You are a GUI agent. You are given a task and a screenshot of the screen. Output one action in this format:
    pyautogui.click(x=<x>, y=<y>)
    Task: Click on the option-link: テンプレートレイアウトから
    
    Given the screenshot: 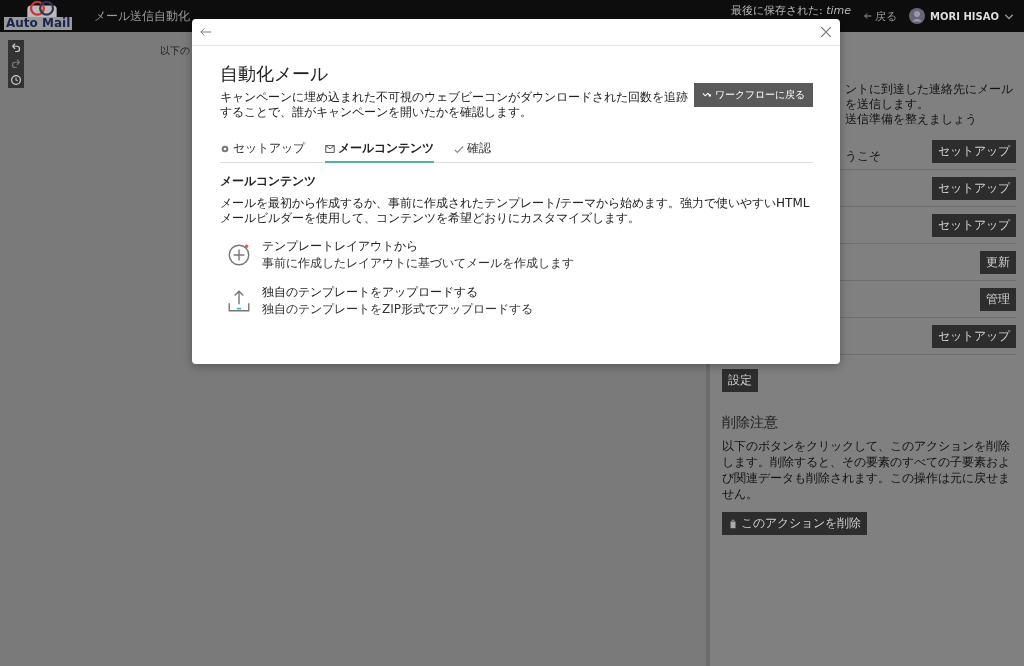 What is the action you would take?
    pyautogui.click(x=418, y=246)
    